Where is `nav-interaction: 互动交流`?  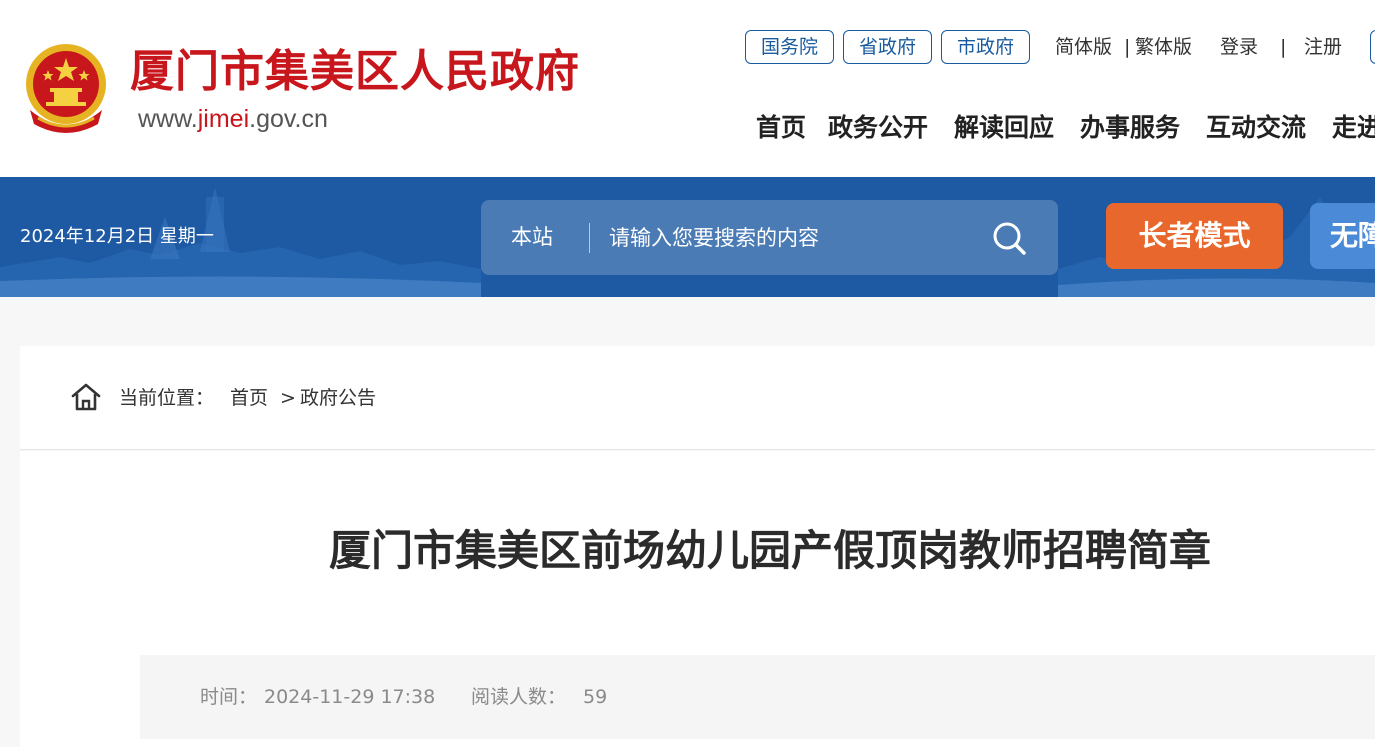
nav-interaction: 互动交流 is located at coordinates (1256, 128).